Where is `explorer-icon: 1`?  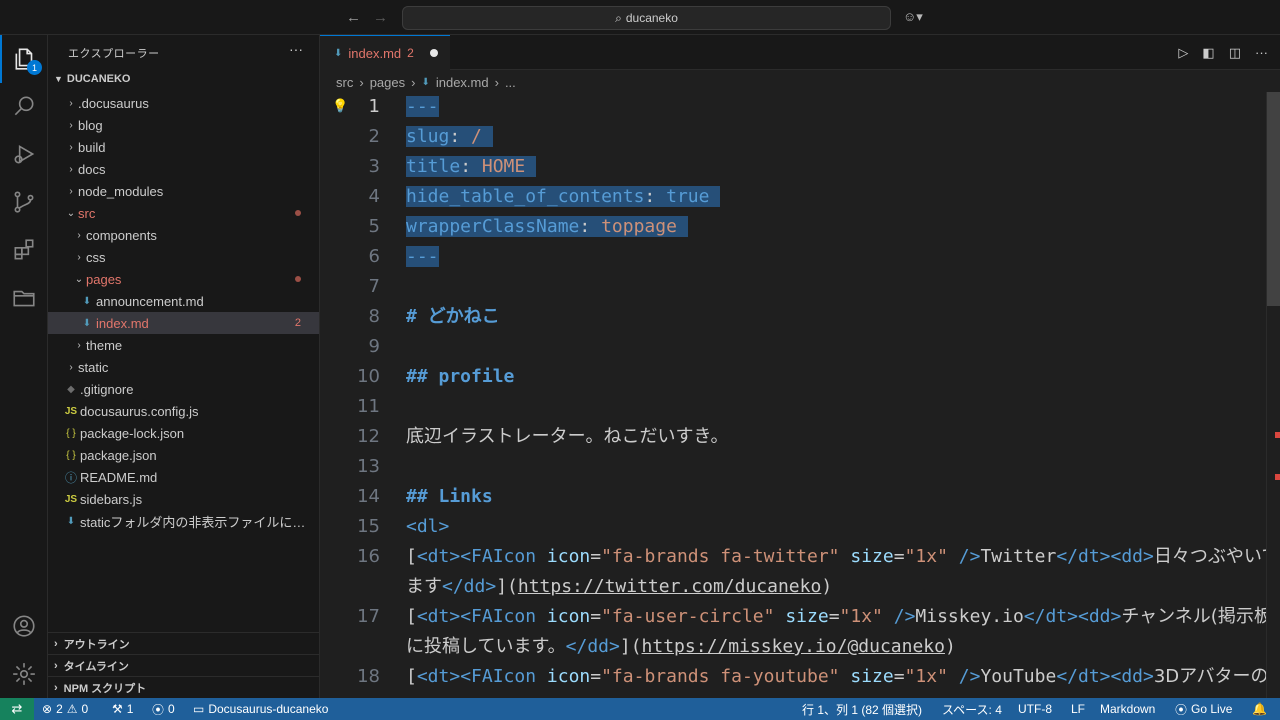 explorer-icon: 1 is located at coordinates (24, 59).